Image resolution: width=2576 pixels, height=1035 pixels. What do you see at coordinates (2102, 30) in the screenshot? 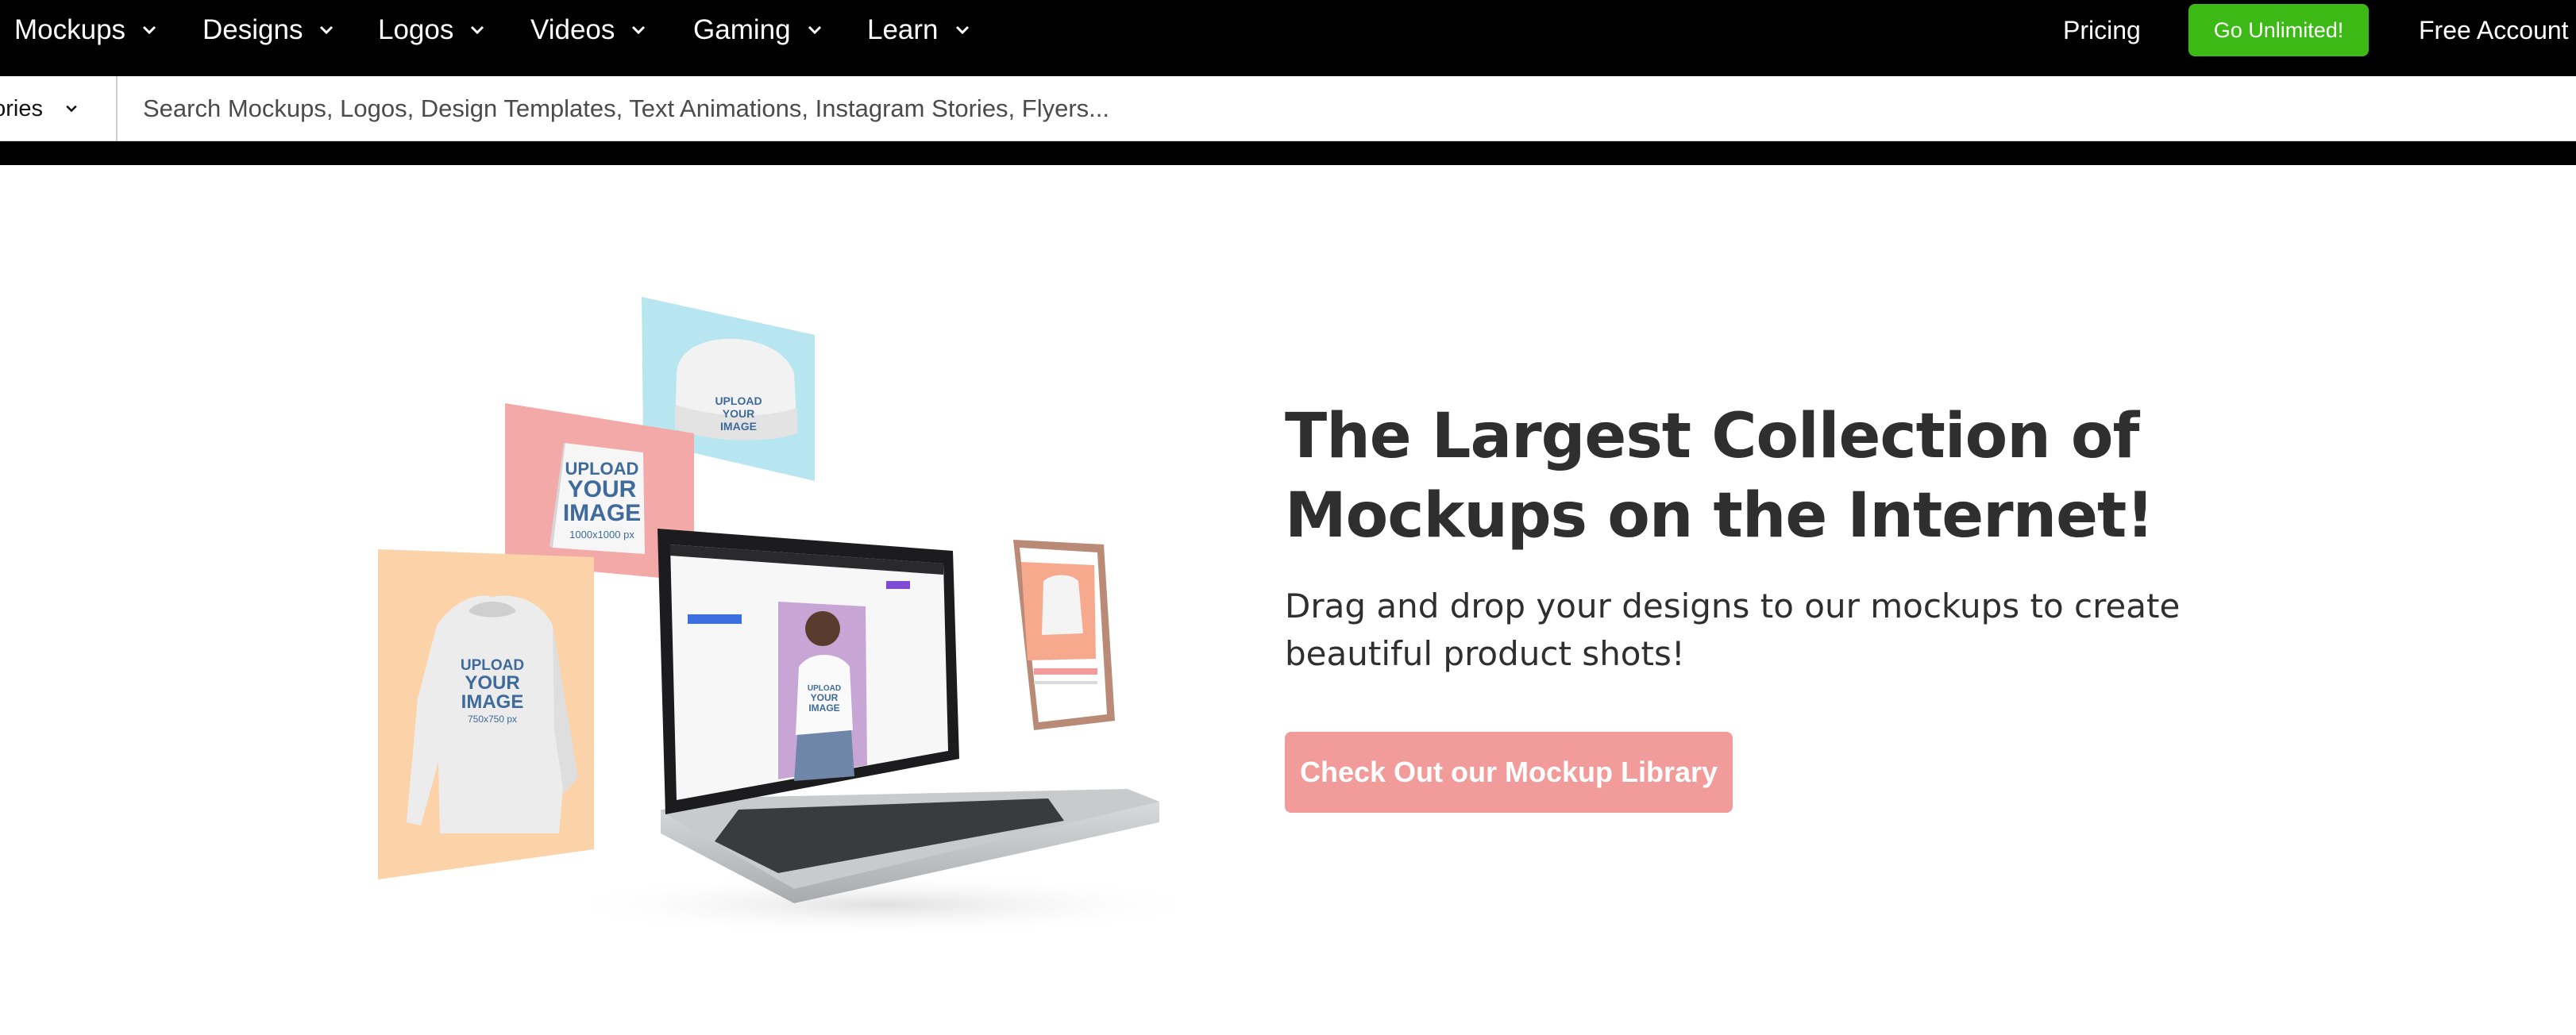
I see `pricing-link: Pricing` at bounding box center [2102, 30].